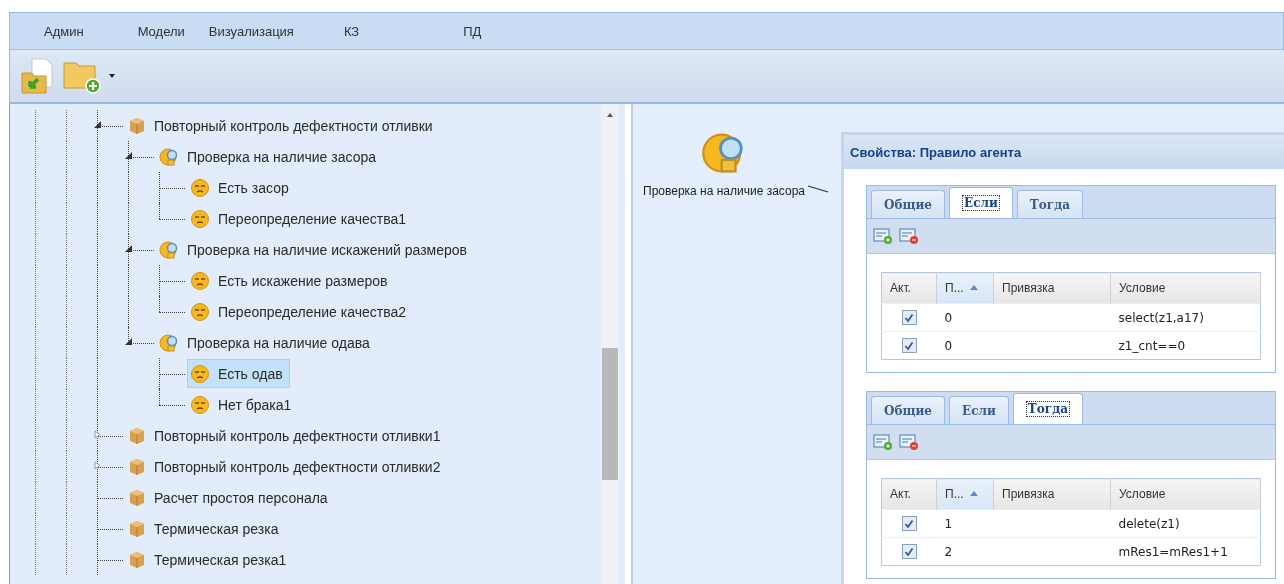 Image resolution: width=1284 pixels, height=584 pixels. Describe the element at coordinates (251, 31) in the screenshot. I see `menu-item: Визуализация` at that location.